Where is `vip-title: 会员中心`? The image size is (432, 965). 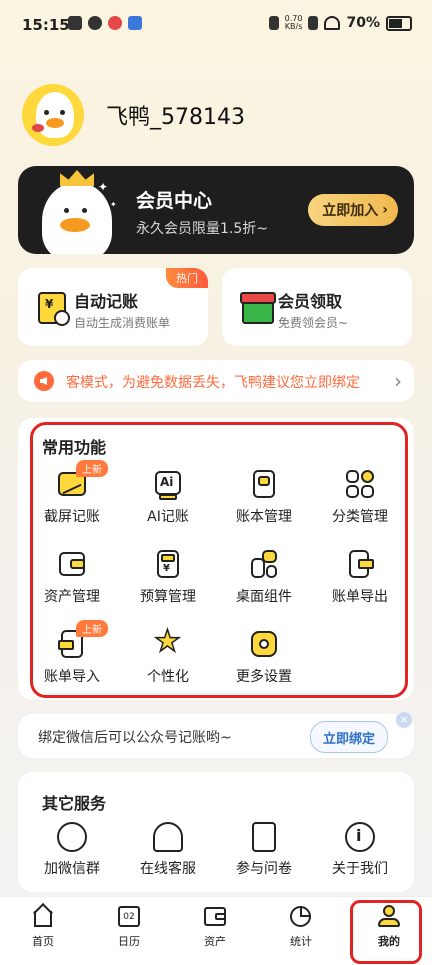
vip-title: 会员中心 is located at coordinates (174, 201).